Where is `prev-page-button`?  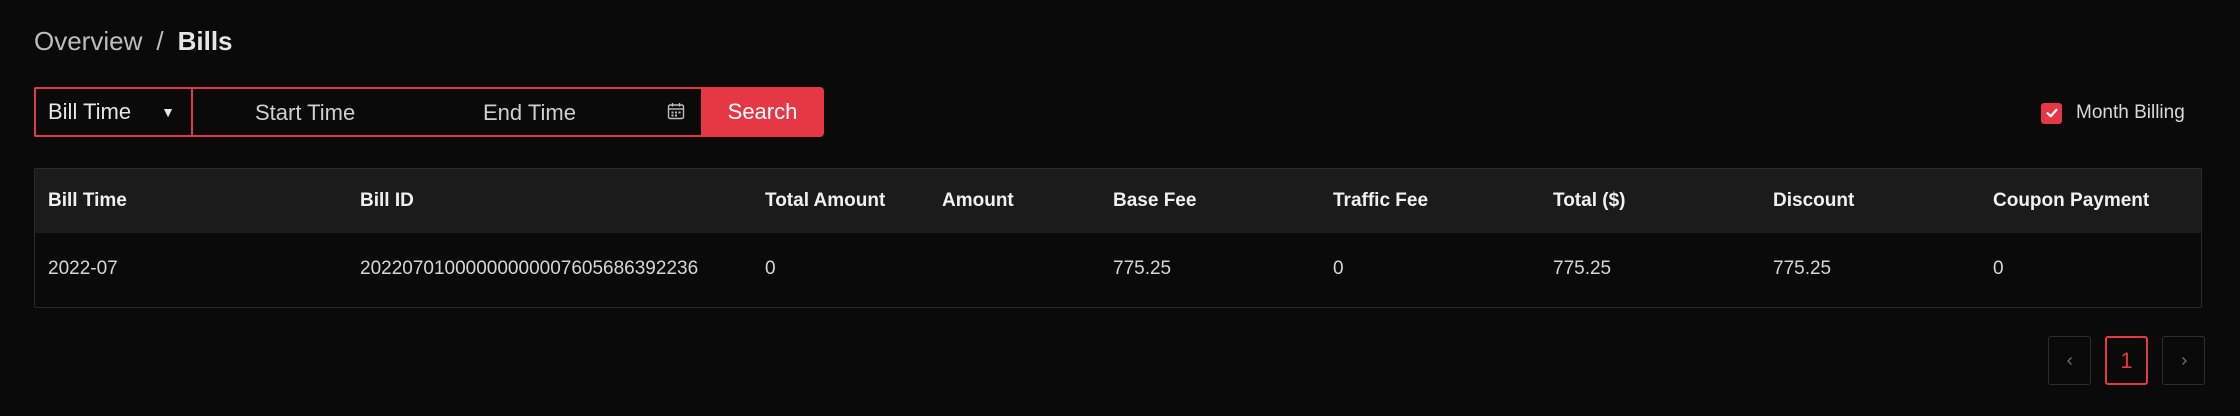 prev-page-button is located at coordinates (2069, 360).